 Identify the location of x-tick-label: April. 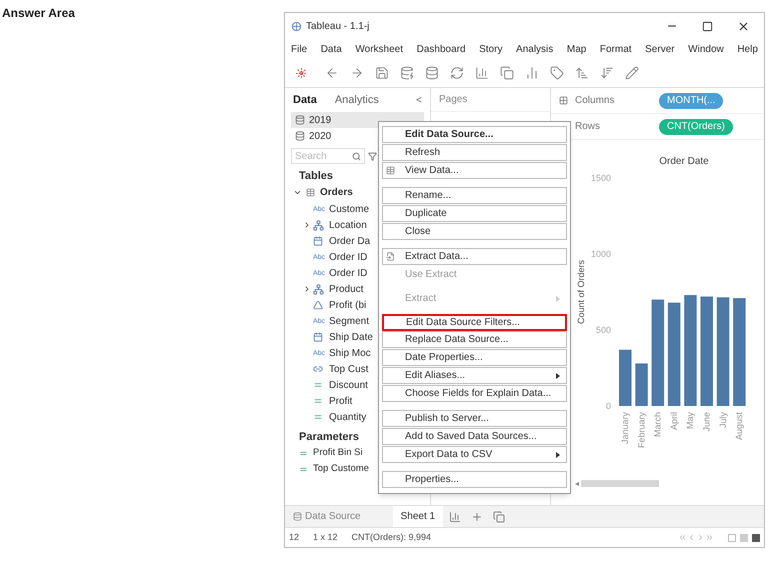
(673, 421).